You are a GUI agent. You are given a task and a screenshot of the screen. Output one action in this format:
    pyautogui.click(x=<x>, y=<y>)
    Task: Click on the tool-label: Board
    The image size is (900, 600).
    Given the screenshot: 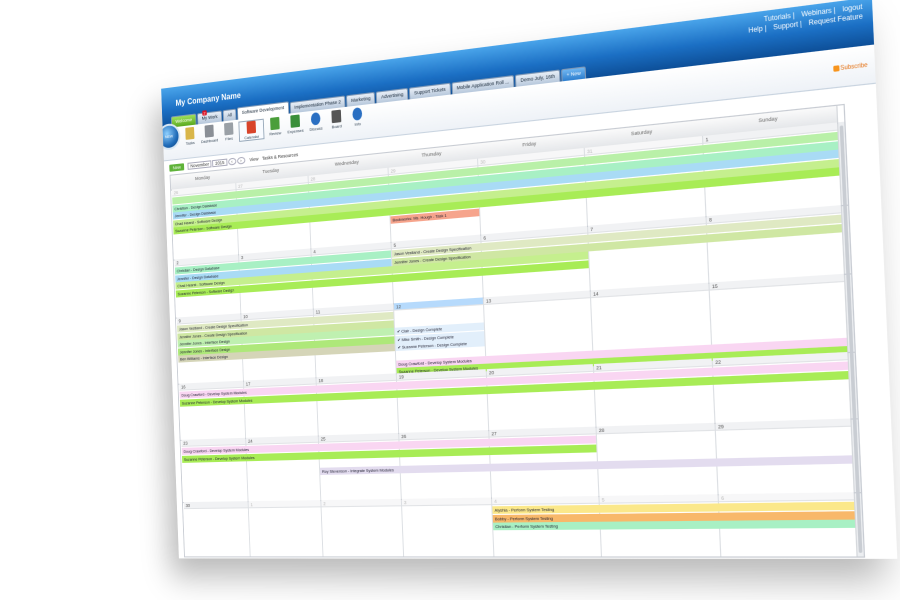 What is the action you would take?
    pyautogui.click(x=336, y=126)
    